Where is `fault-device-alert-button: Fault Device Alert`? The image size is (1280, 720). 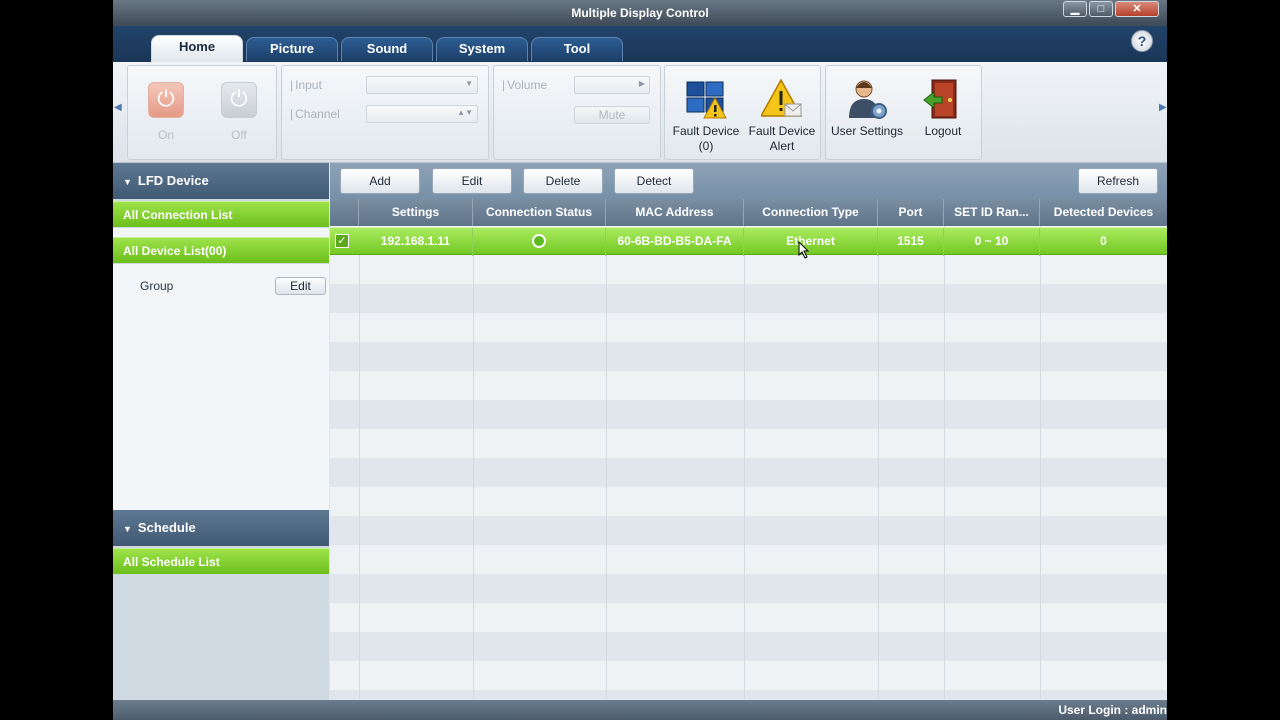 fault-device-alert-button: Fault Device Alert is located at coordinates (782, 112).